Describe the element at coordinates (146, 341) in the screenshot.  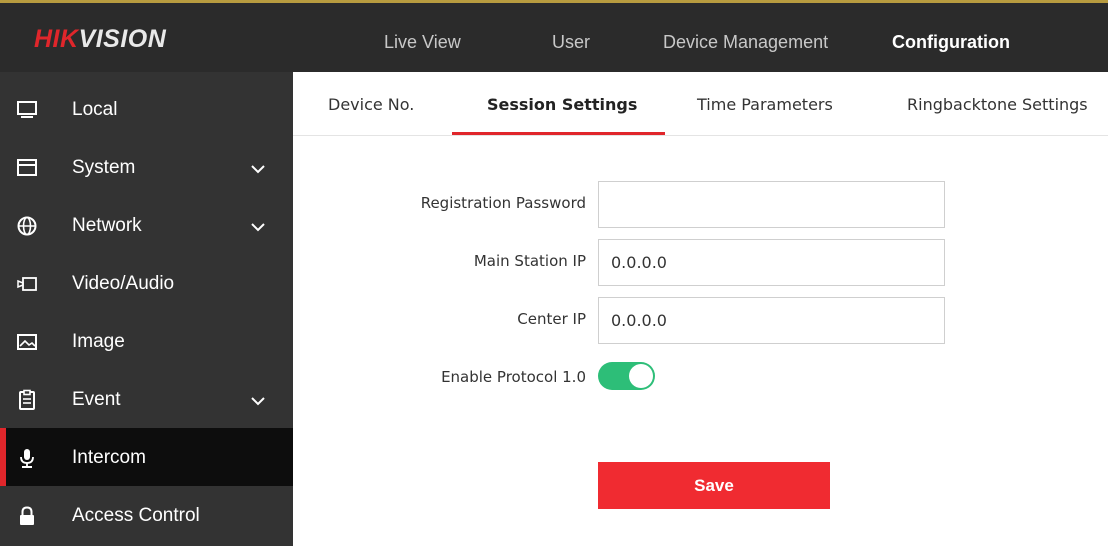
I see `sidebar-item-image: Image` at that location.